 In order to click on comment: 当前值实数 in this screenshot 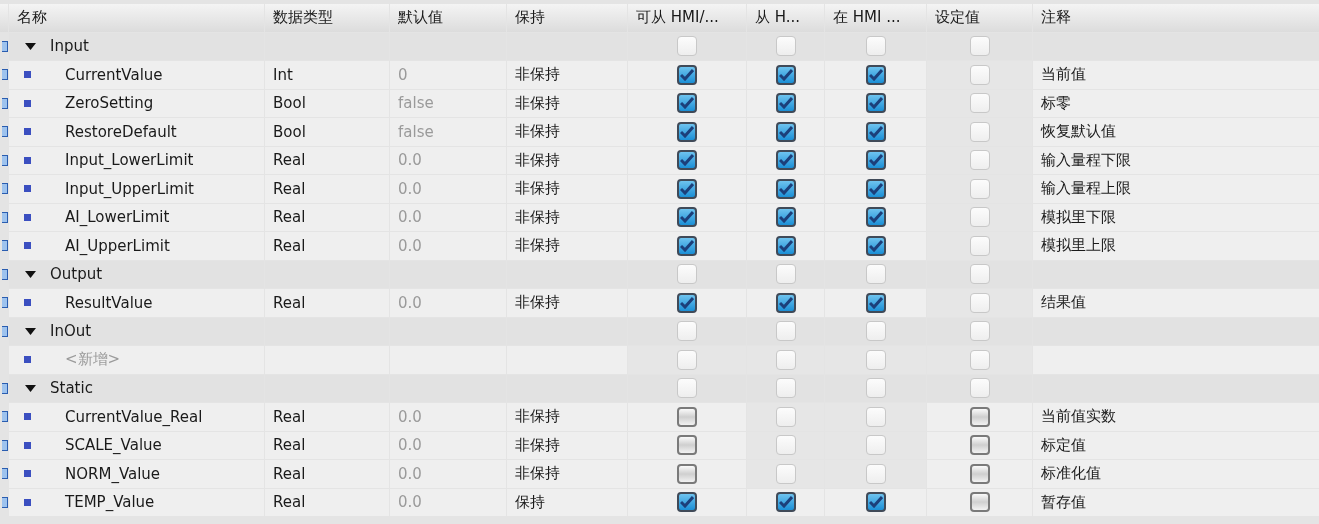, I will do `click(1078, 417)`.